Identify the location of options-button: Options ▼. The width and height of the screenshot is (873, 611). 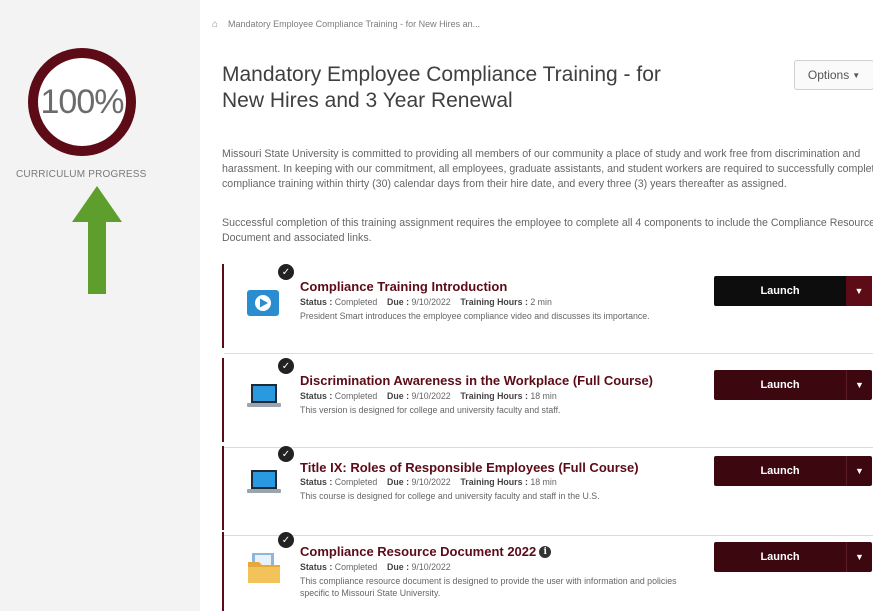
(833, 75).